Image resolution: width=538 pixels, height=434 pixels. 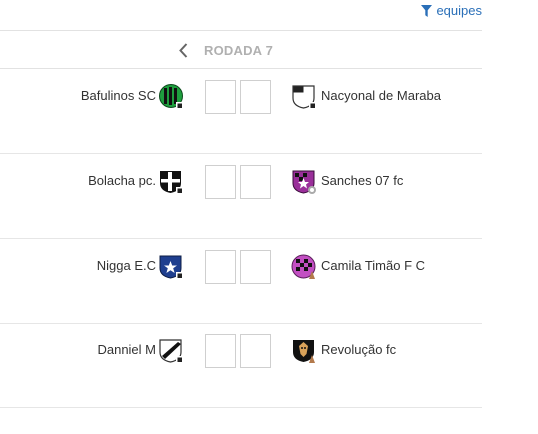 I want to click on black-cross-shield-icon, so click(x=171, y=182).